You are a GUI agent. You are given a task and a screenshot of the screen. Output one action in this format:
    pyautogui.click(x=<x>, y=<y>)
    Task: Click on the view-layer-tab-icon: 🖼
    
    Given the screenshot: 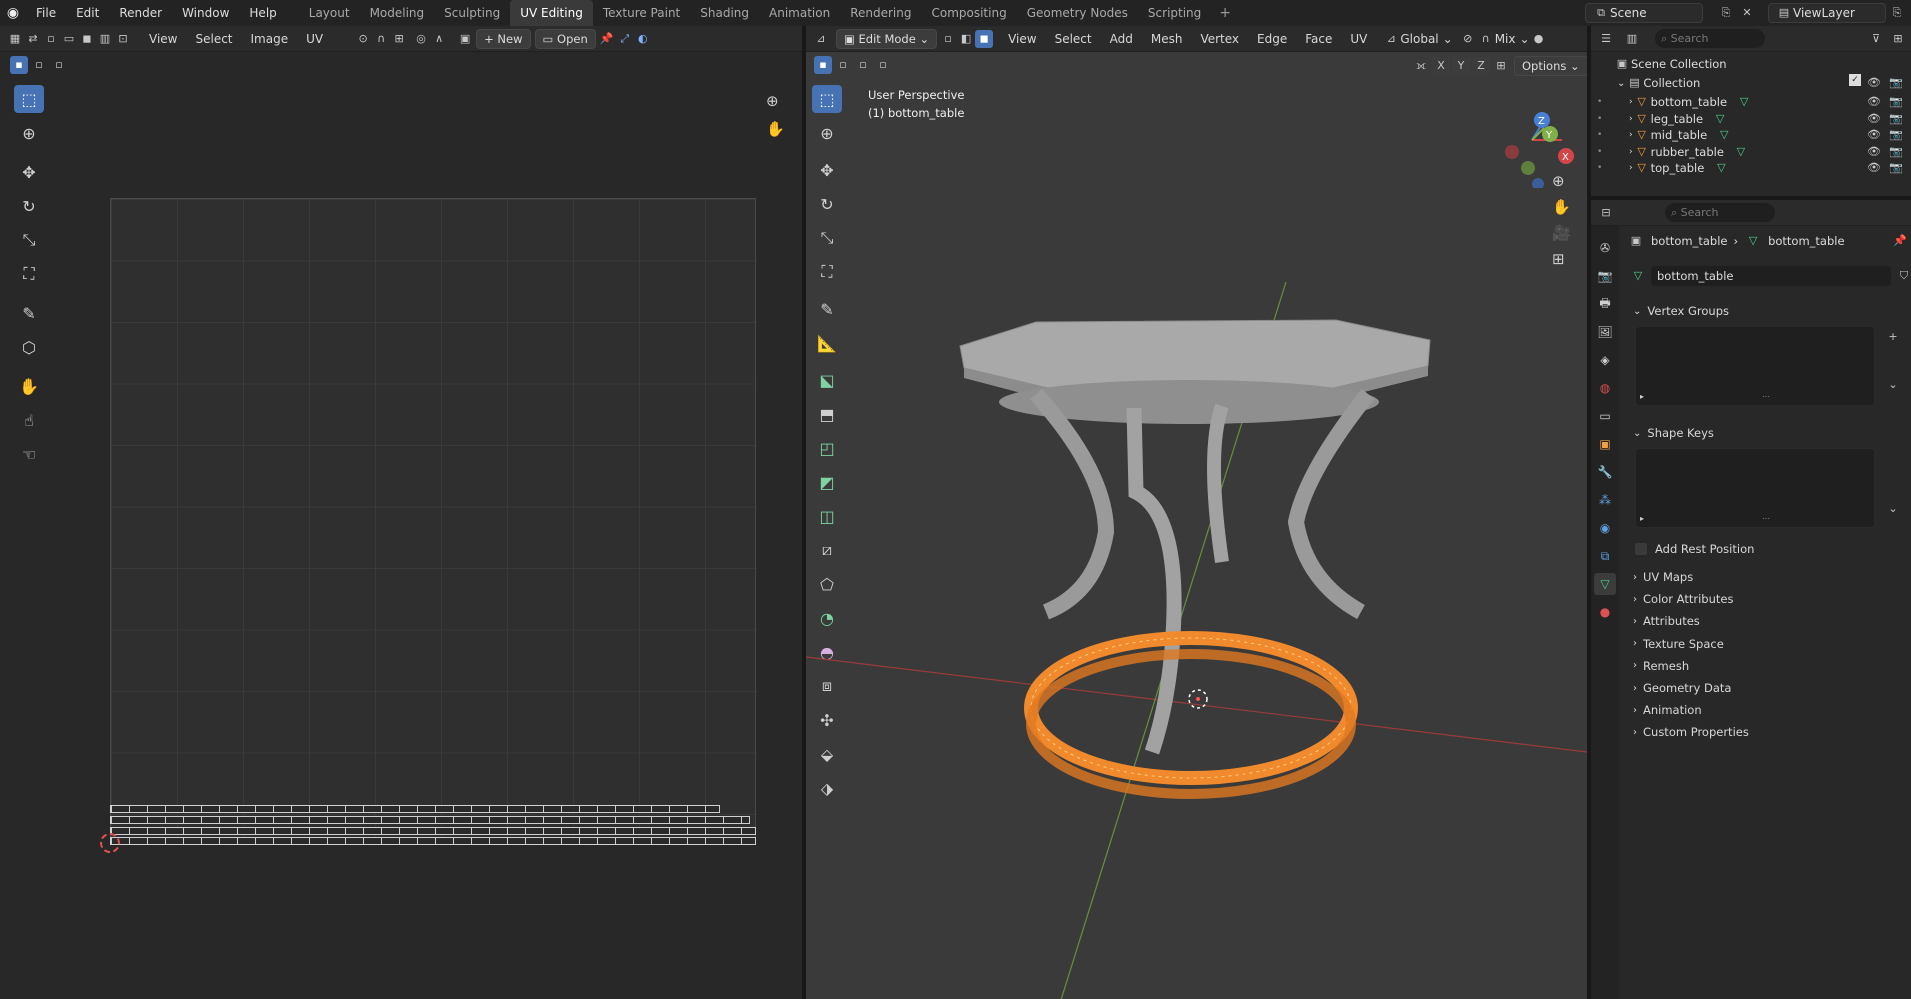 What is the action you would take?
    pyautogui.click(x=1605, y=332)
    